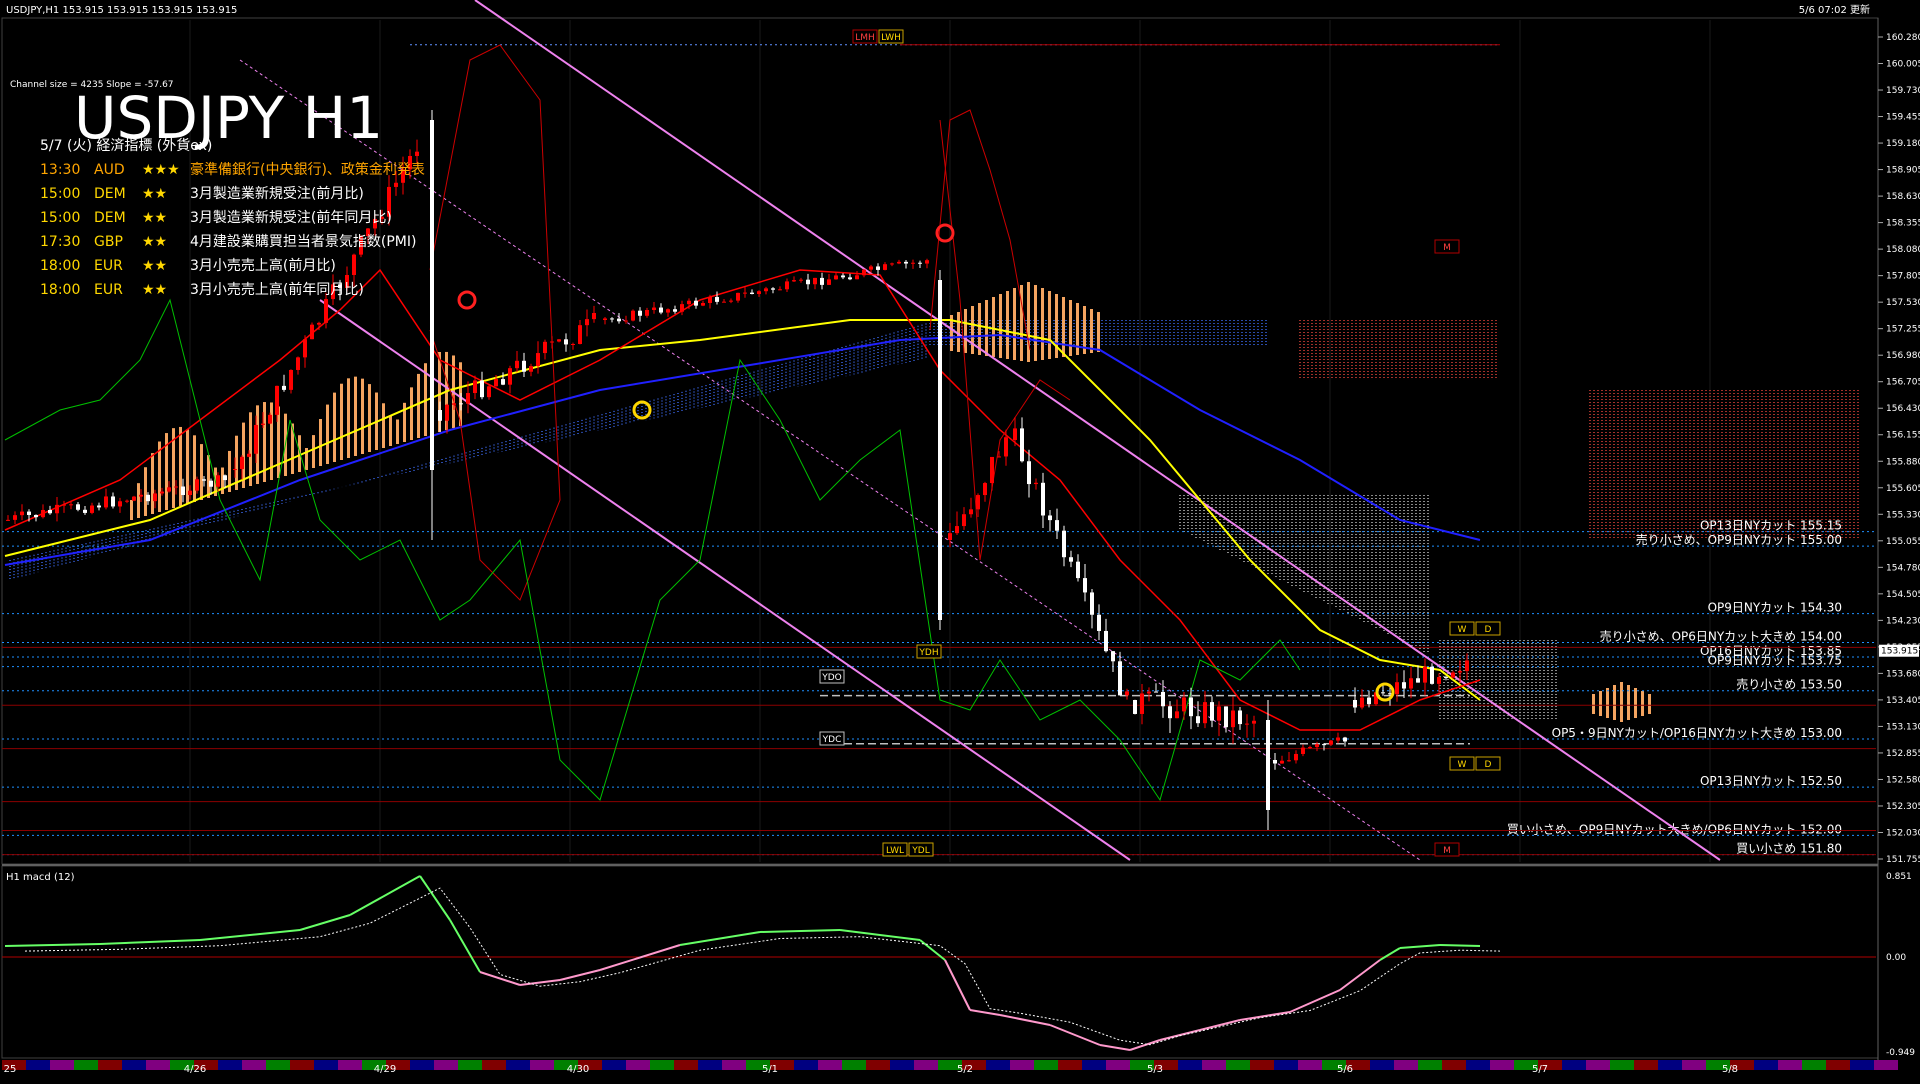 The height and width of the screenshot is (1084, 1920). What do you see at coordinates (1903, 383) in the screenshot?
I see `price-tick-label: 156.705` at bounding box center [1903, 383].